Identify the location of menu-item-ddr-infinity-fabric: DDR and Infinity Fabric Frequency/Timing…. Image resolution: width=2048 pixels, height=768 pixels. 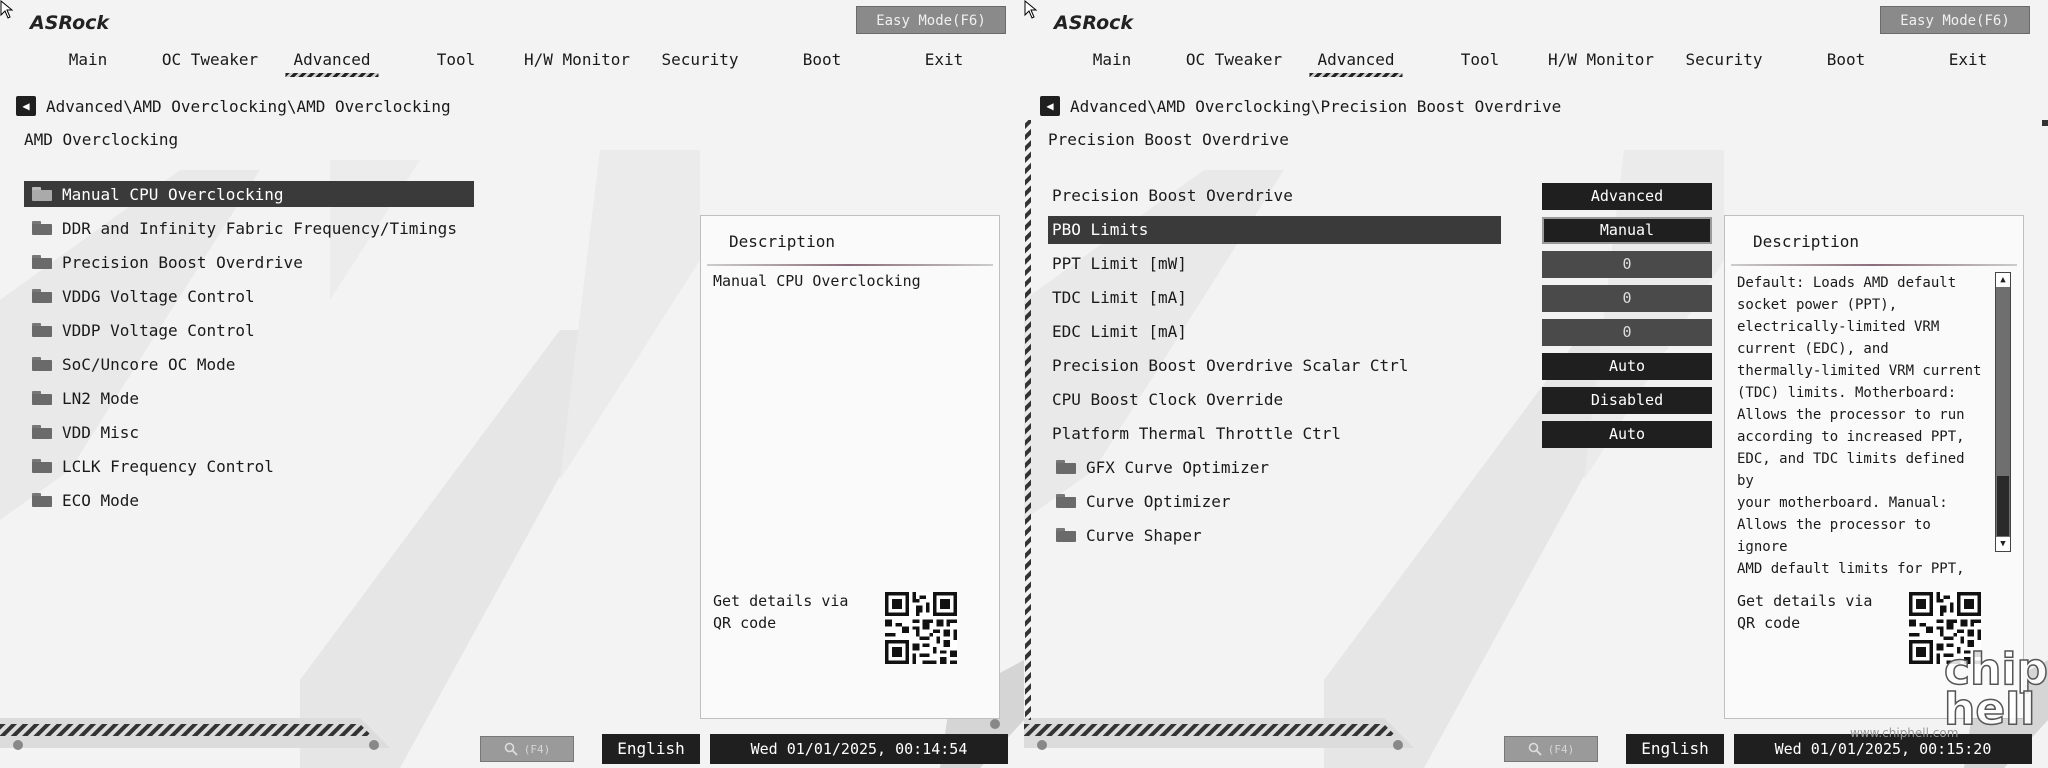
(249, 228).